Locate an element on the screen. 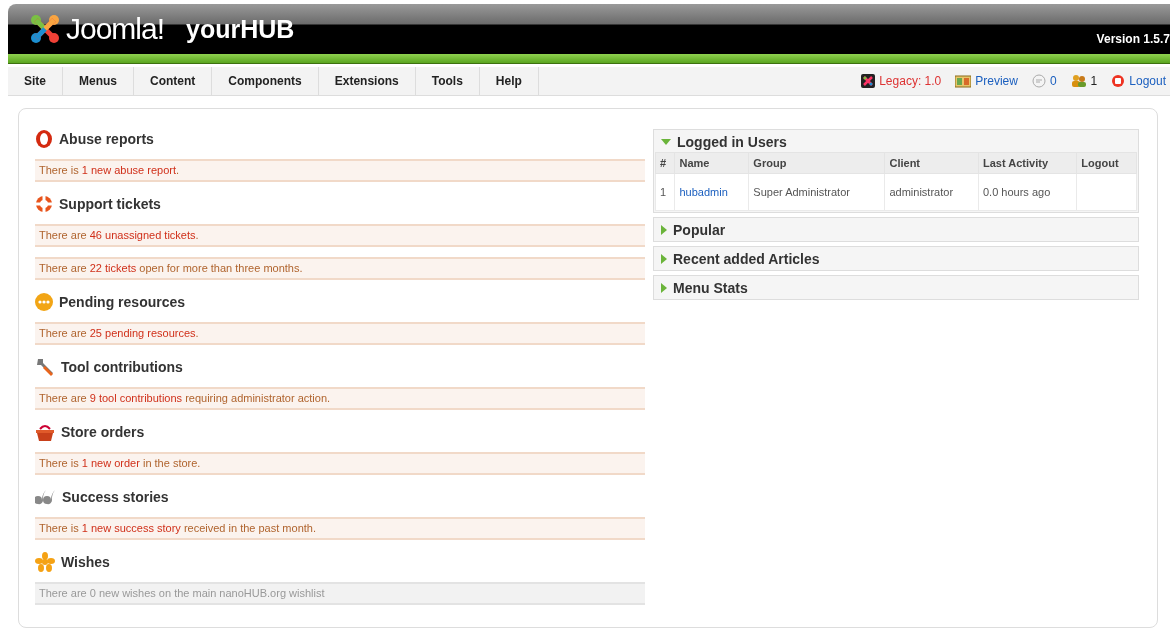 Image resolution: width=1170 pixels, height=632 pixels. status-link: 0 is located at coordinates (1044, 81).